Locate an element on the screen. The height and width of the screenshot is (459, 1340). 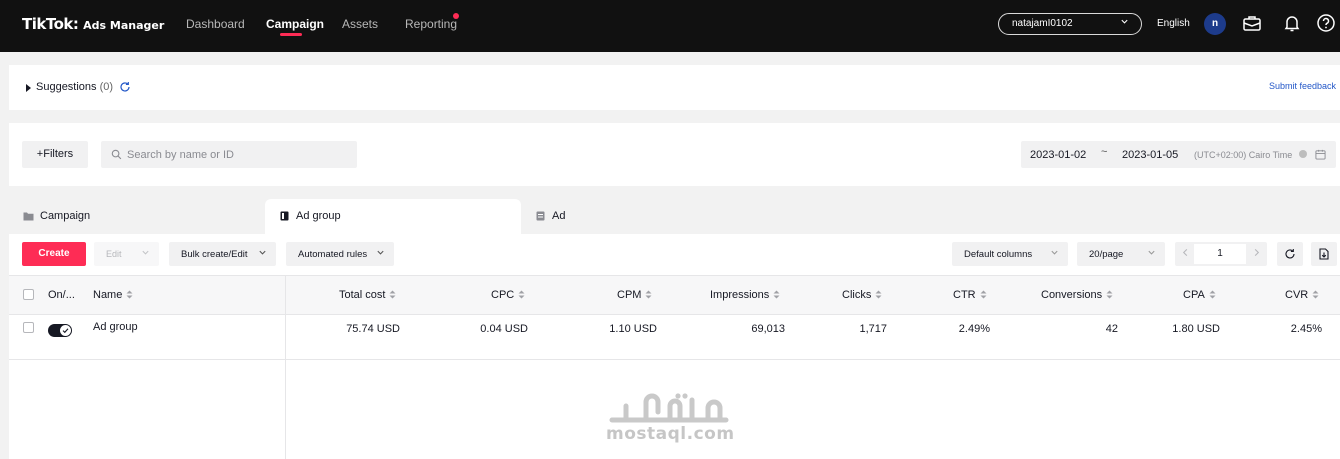
logo-sub: Ads Manager is located at coordinates (124, 25).